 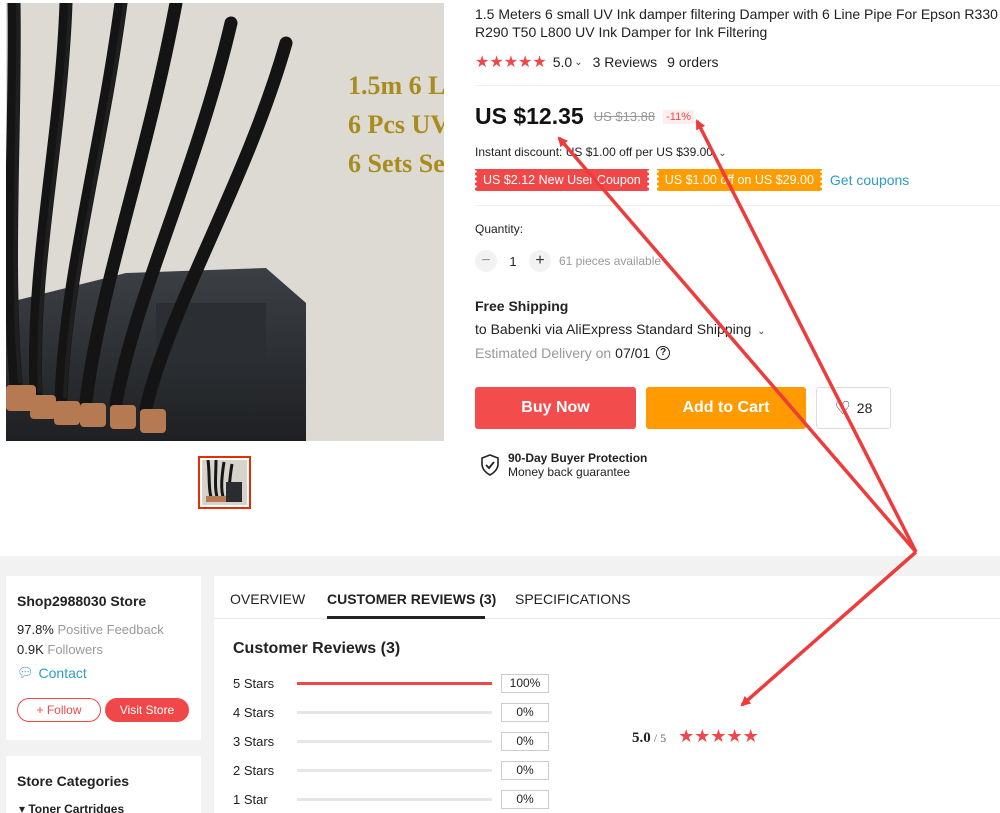 What do you see at coordinates (317, 648) in the screenshot?
I see `reviews-heading: Customer Reviews (3)` at bounding box center [317, 648].